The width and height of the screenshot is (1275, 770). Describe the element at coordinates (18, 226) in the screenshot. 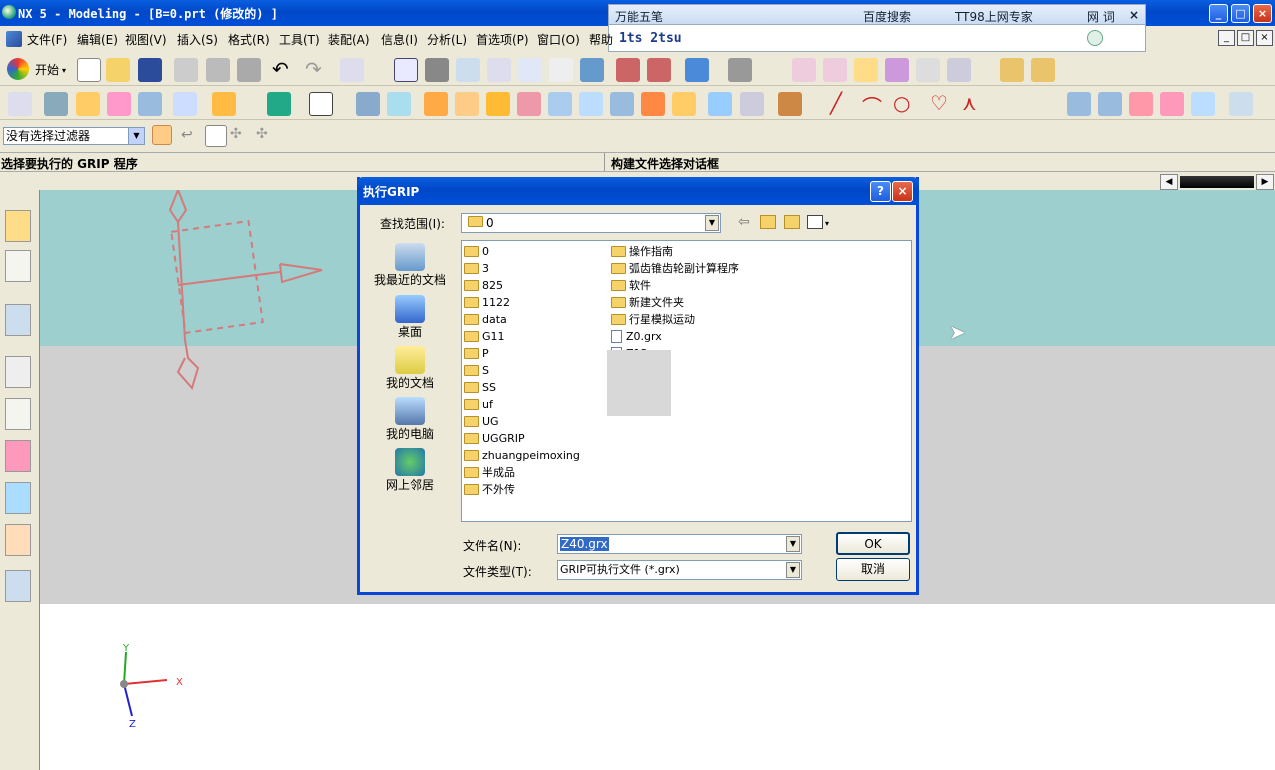

I see `assembly-navigator-icon` at that location.